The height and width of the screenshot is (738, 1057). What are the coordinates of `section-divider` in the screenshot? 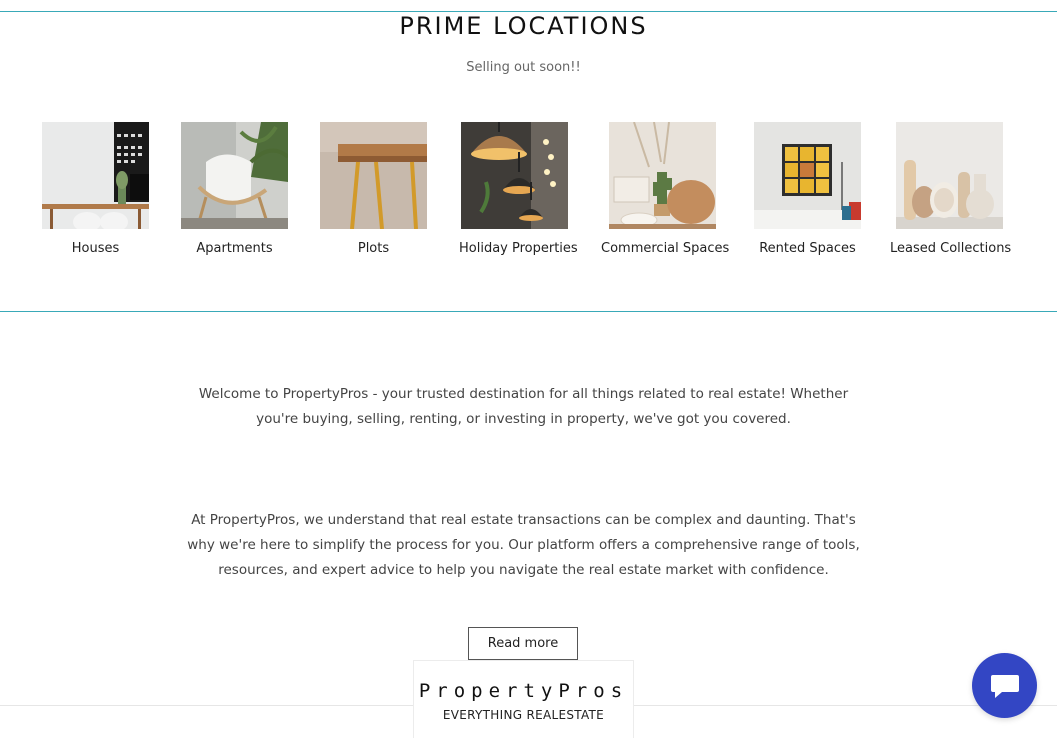 It's located at (528, 311).